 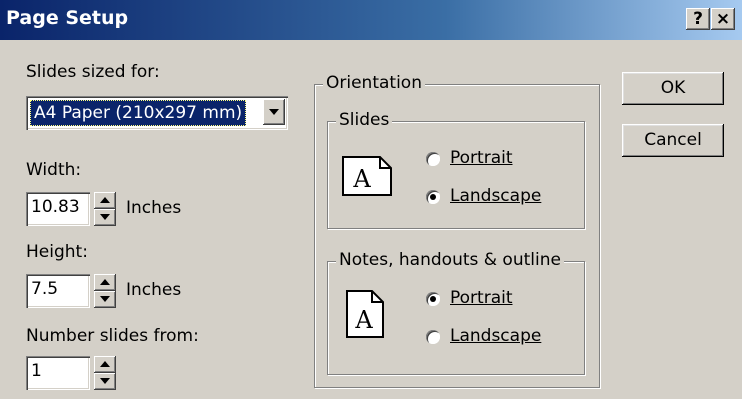 I want to click on number-slides-from-input: 1, so click(x=58, y=373).